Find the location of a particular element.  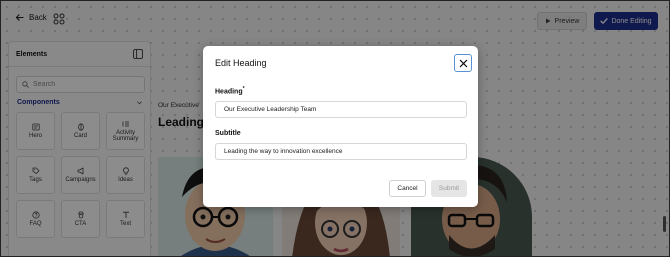

close-icon is located at coordinates (463, 63).